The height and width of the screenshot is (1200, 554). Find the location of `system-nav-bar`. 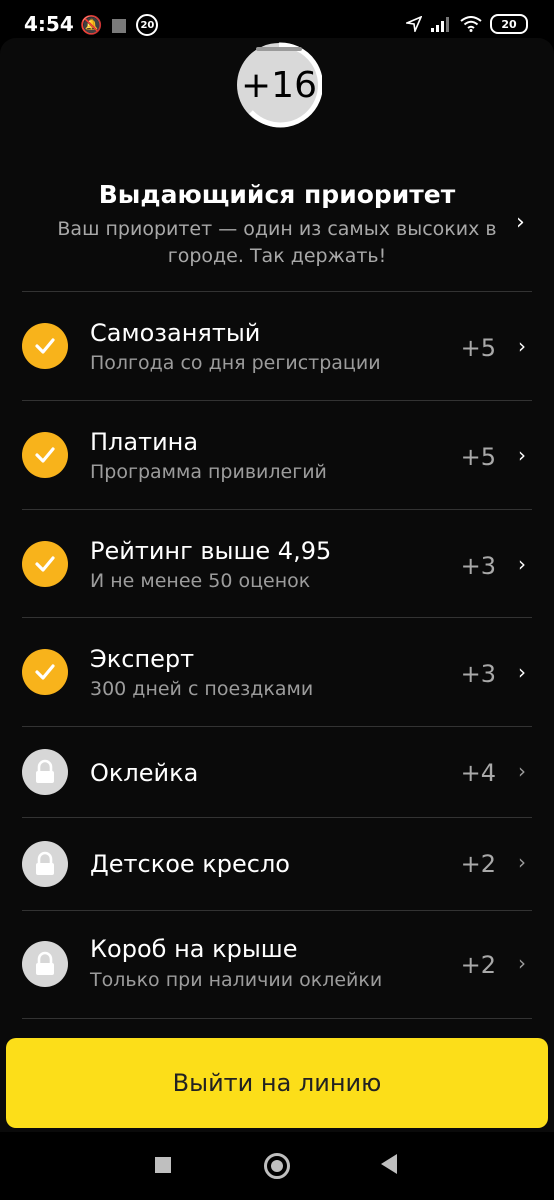

system-nav-bar is located at coordinates (277, 1166).